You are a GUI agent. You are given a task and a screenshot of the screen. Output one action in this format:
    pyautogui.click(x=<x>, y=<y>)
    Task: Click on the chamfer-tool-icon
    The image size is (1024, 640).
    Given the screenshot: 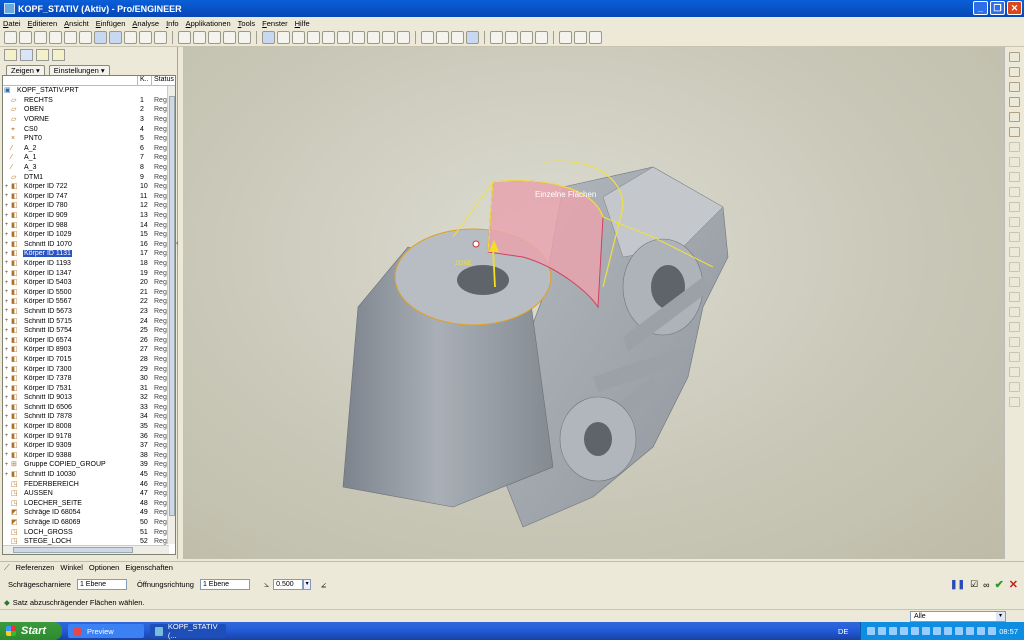 What is the action you would take?
    pyautogui.click(x=1014, y=282)
    